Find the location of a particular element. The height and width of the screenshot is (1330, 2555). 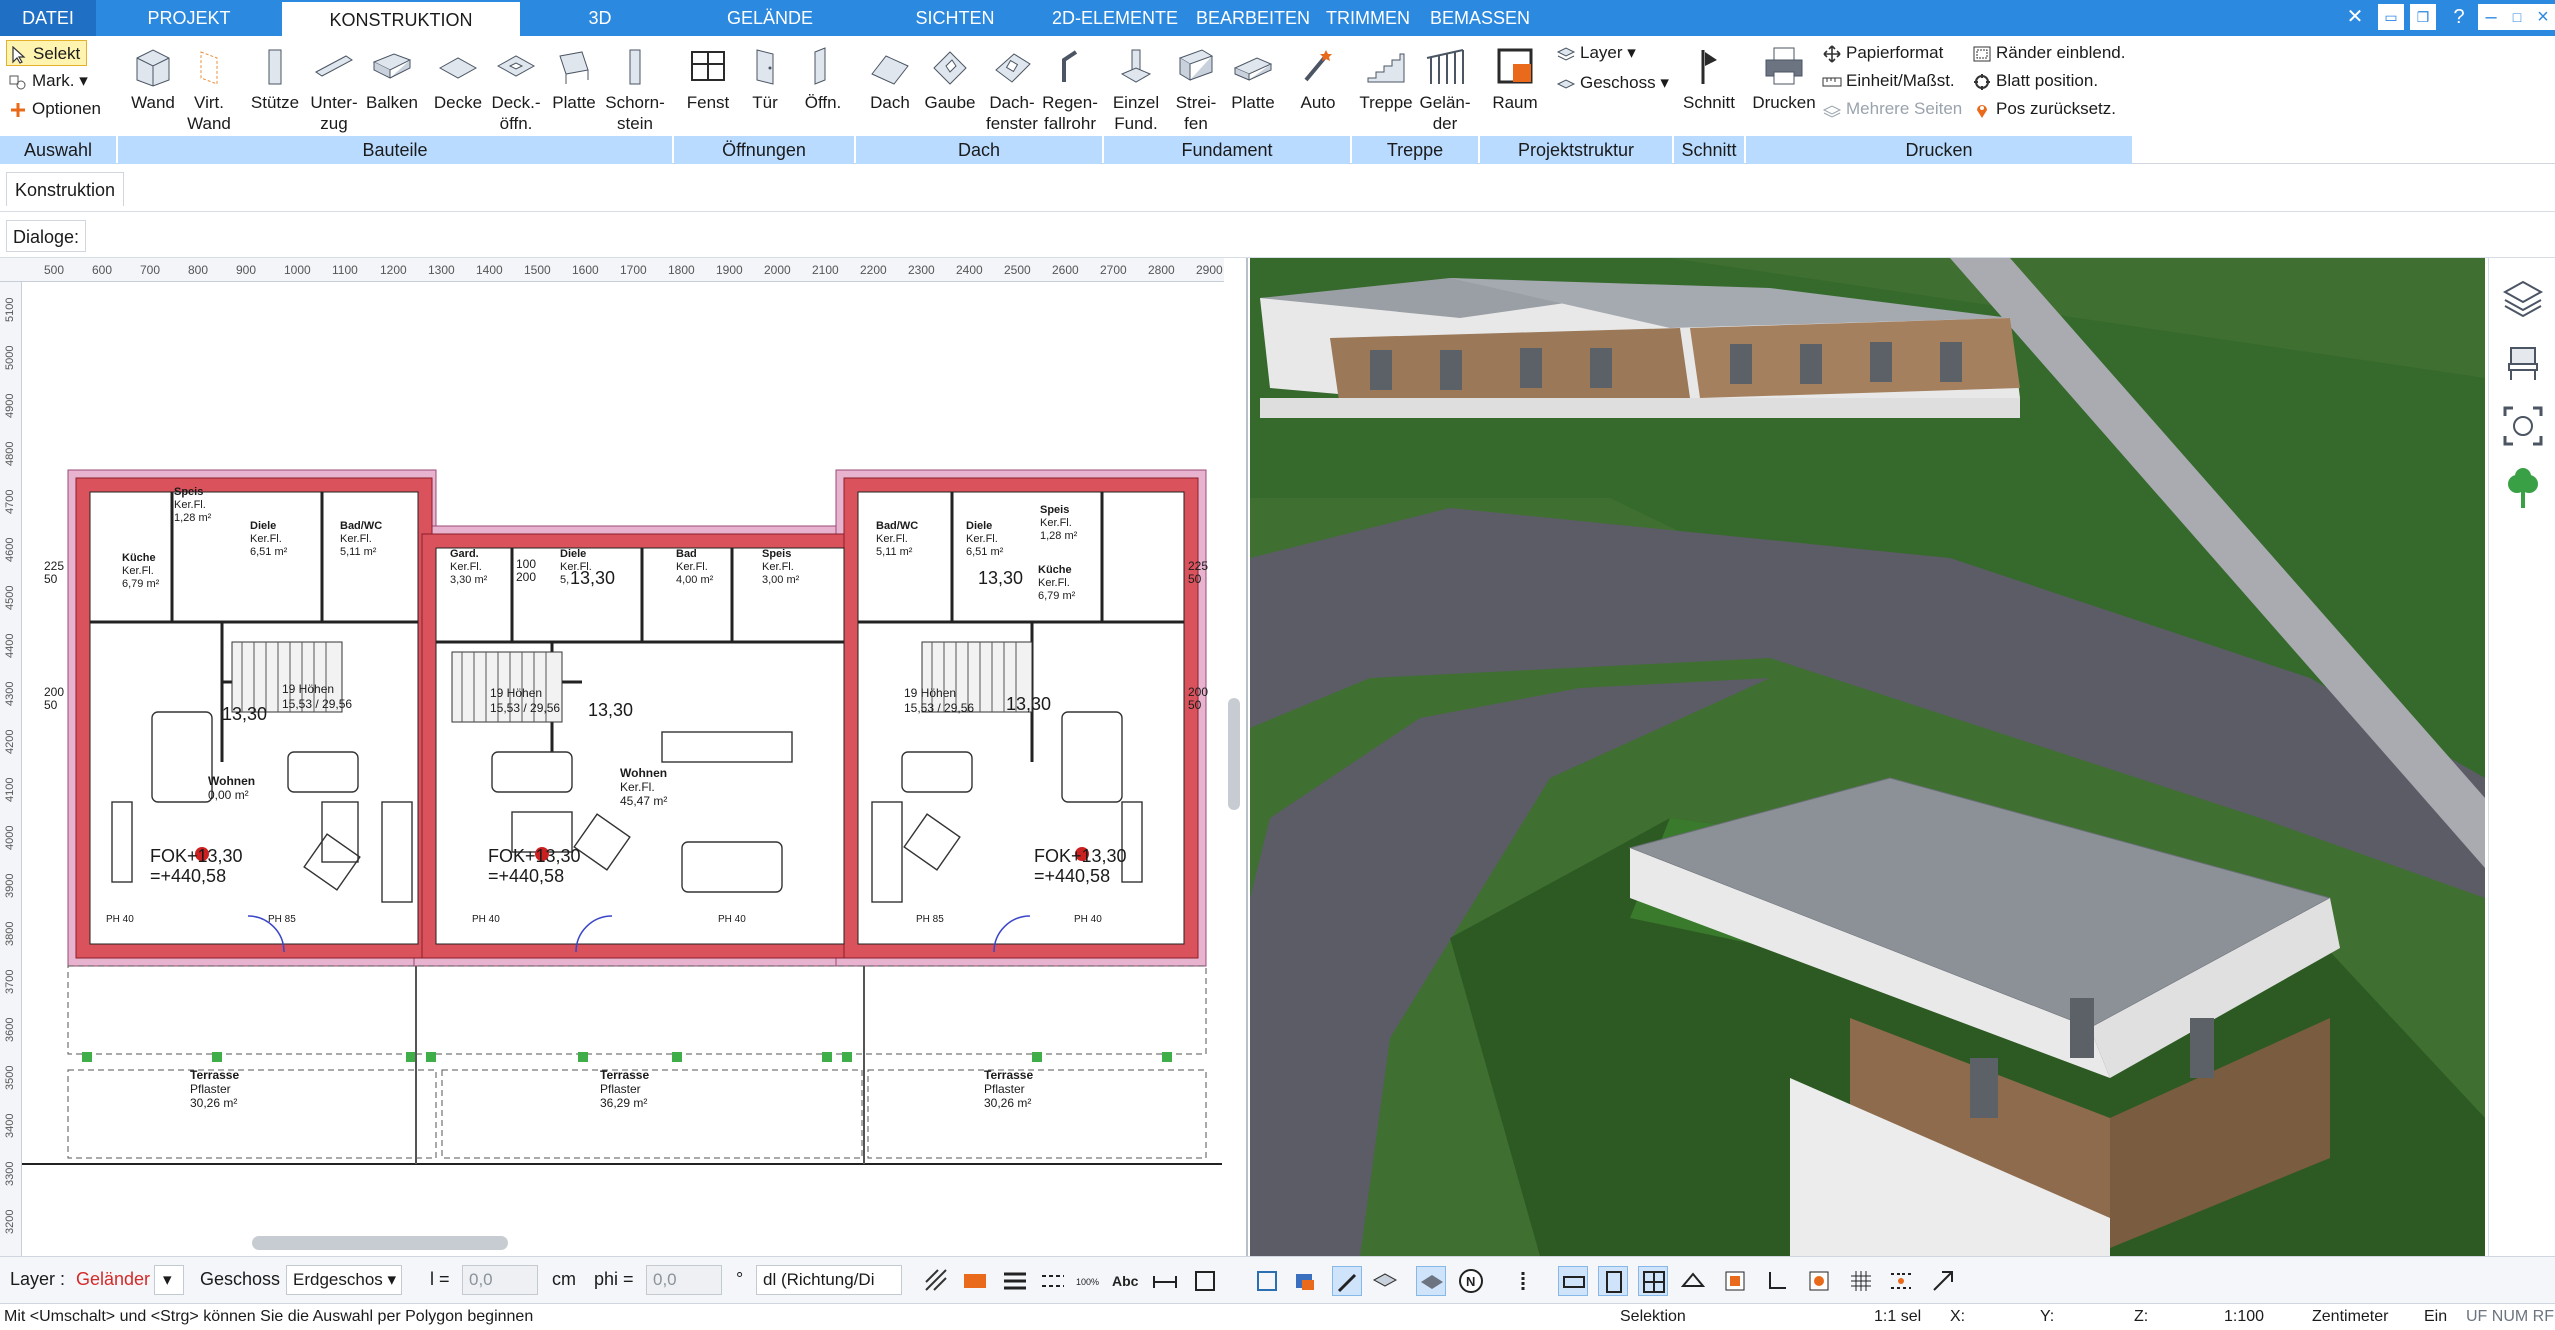

roof-window-button: Dach- fenster is located at coordinates (1012, 90).